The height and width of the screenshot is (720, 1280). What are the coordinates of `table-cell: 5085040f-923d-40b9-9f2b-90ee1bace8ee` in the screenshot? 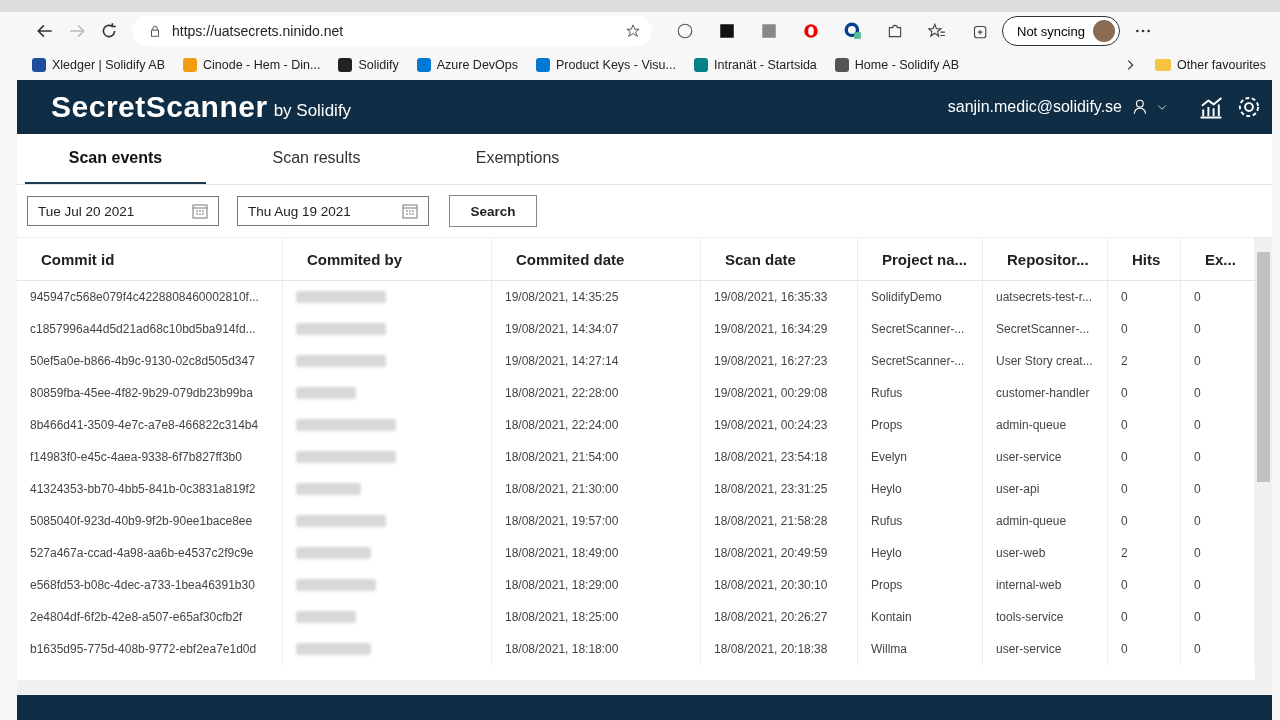 It's located at (150, 521).